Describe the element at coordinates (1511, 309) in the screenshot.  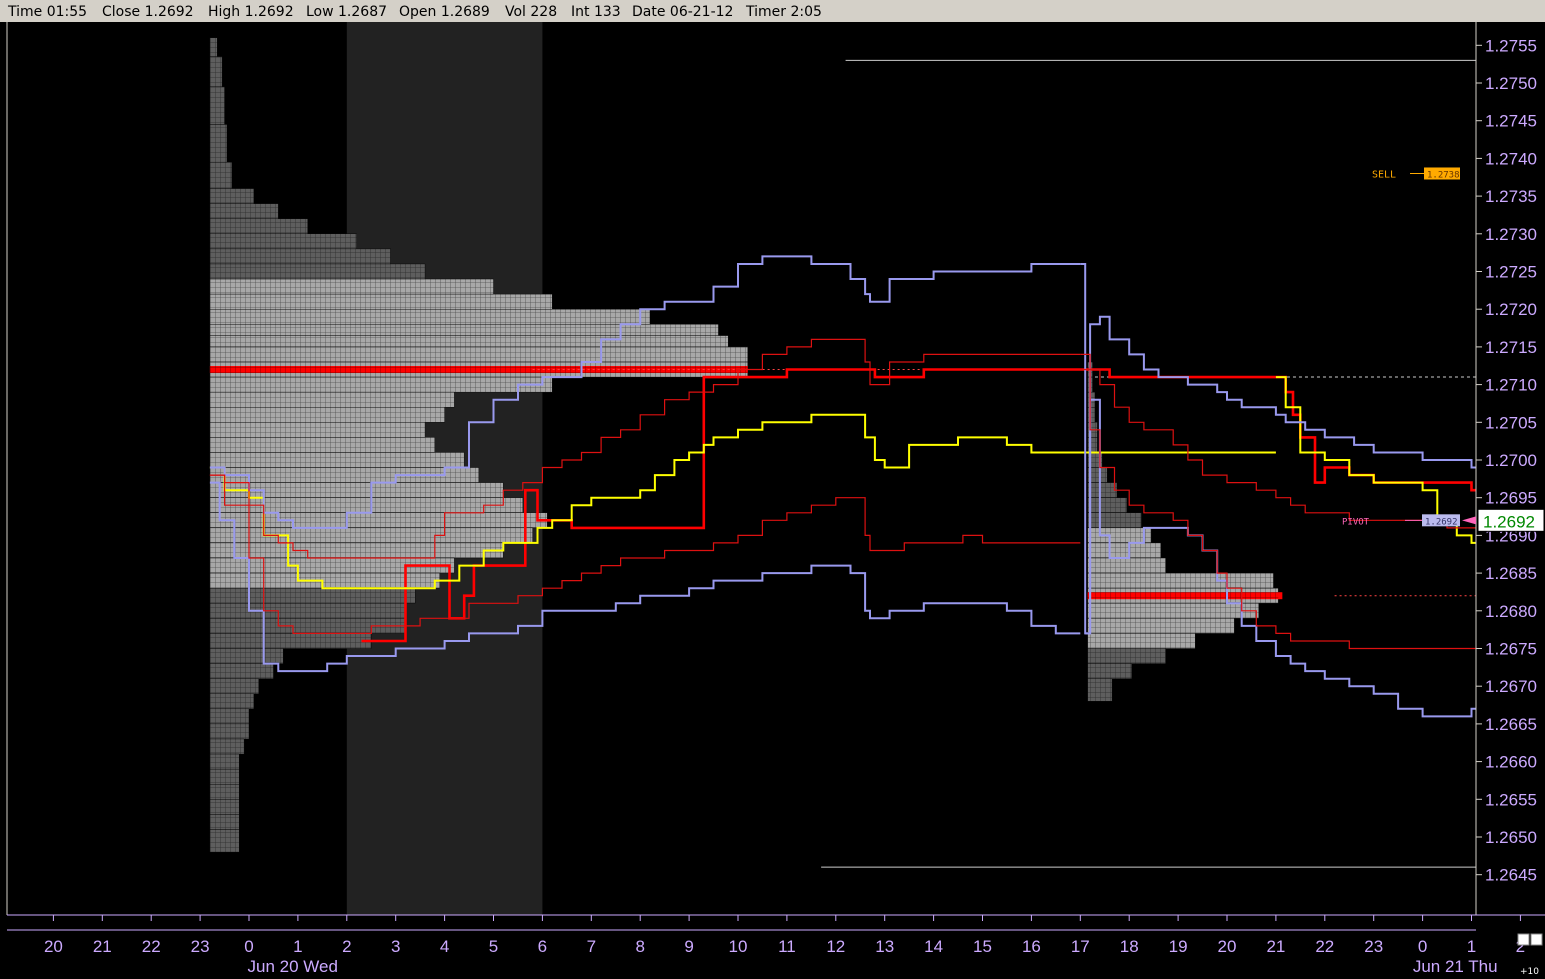
I see `y-tick-label: 1.2720` at that location.